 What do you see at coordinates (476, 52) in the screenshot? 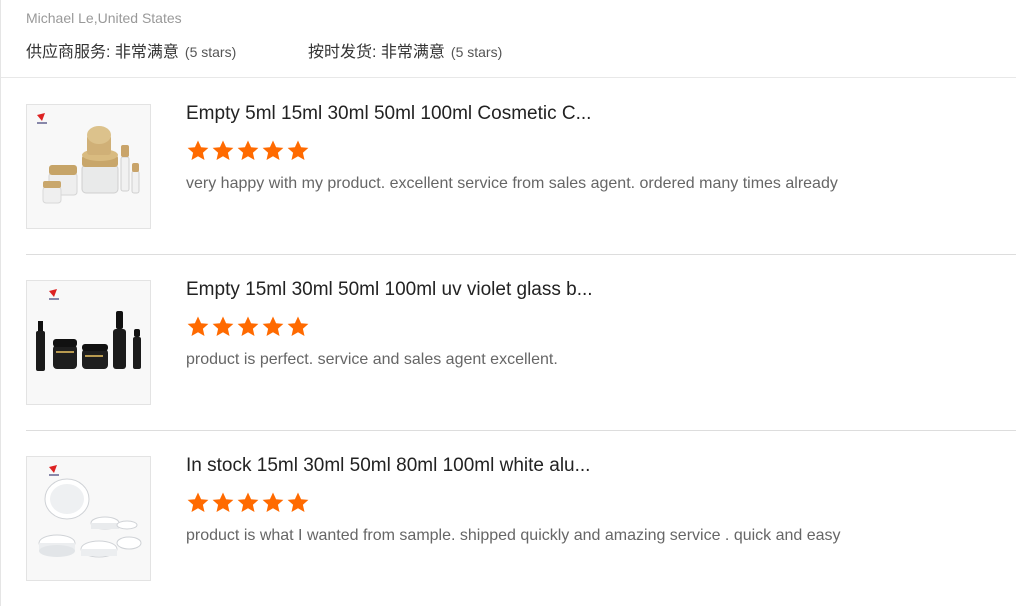
I see `delivery-stars-note: (5 stars)` at bounding box center [476, 52].